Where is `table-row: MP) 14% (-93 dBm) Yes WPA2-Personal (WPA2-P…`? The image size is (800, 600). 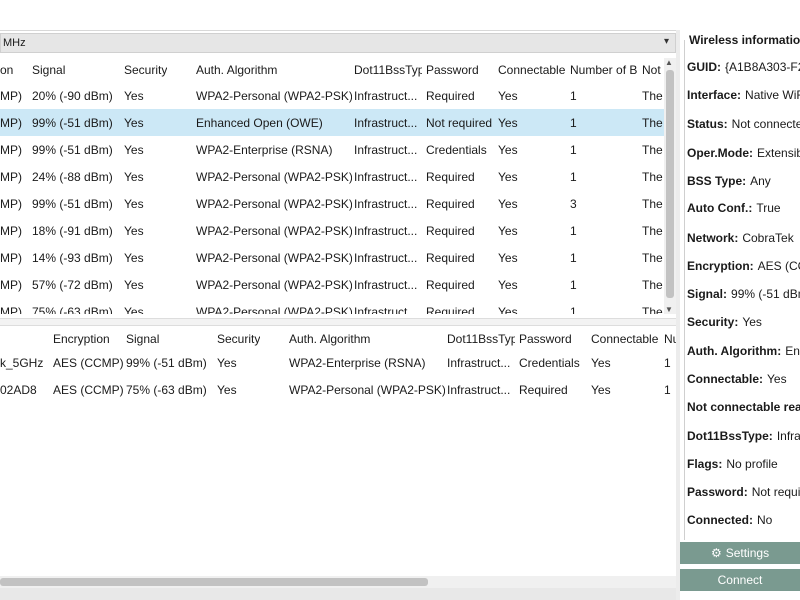 table-row: MP) 14% (-93 dBm) Yes WPA2-Personal (WPA2-P… is located at coordinates (332, 257).